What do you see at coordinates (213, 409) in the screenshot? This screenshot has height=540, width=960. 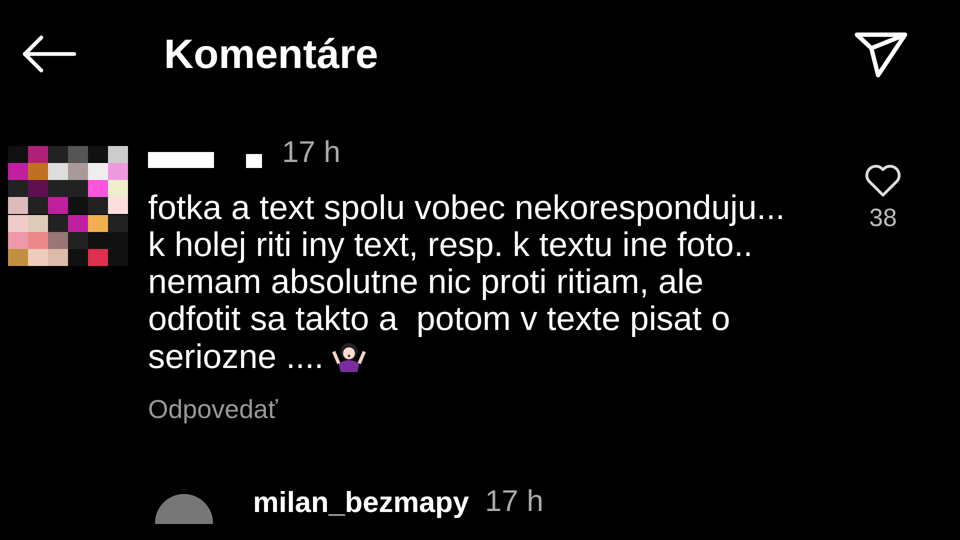 I see `reply-link: Odpovedať` at bounding box center [213, 409].